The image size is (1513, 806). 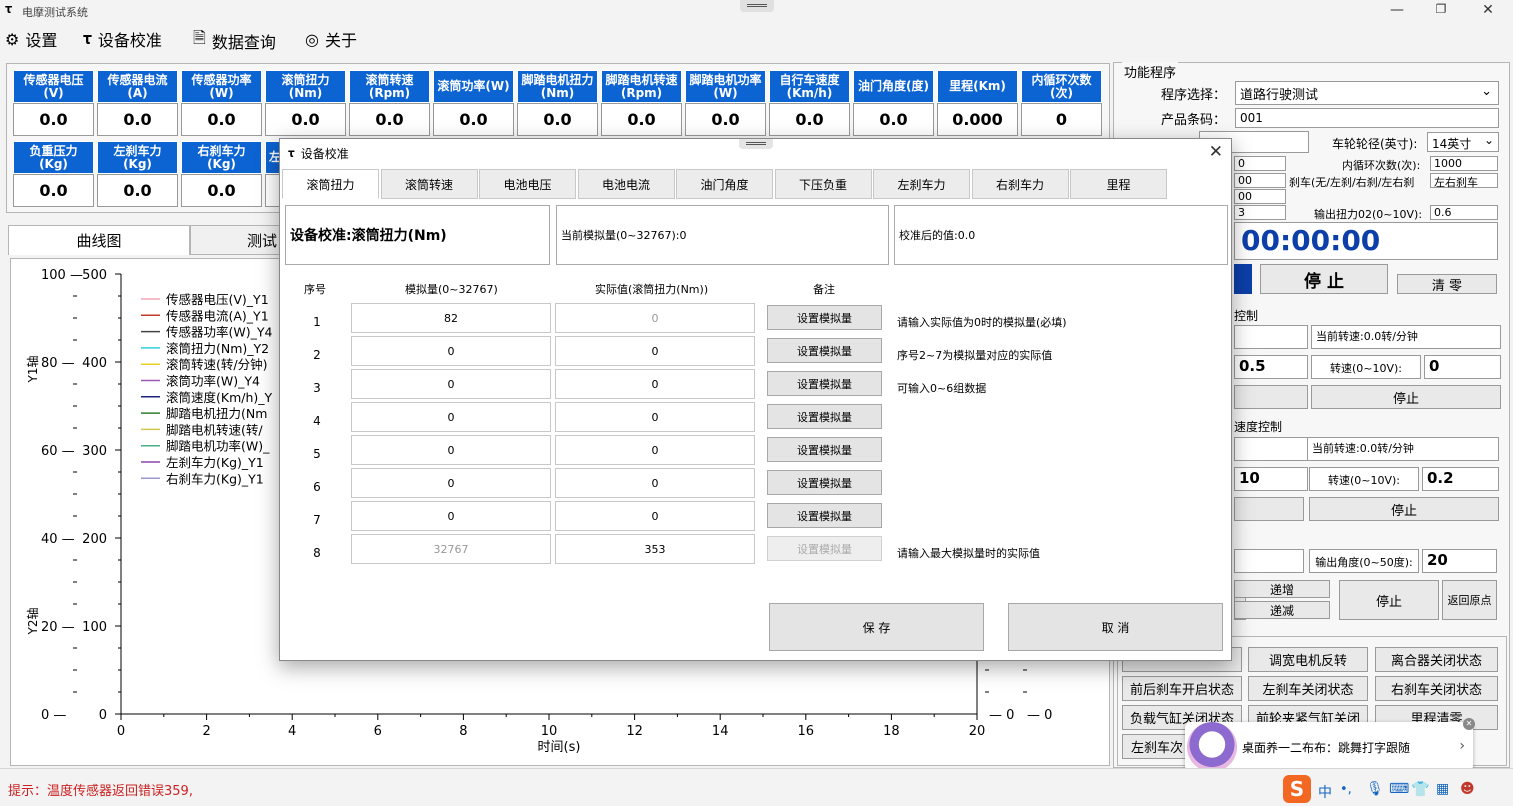 What do you see at coordinates (1020, 184) in the screenshot?
I see `dialog-tab: 右刹车力` at bounding box center [1020, 184].